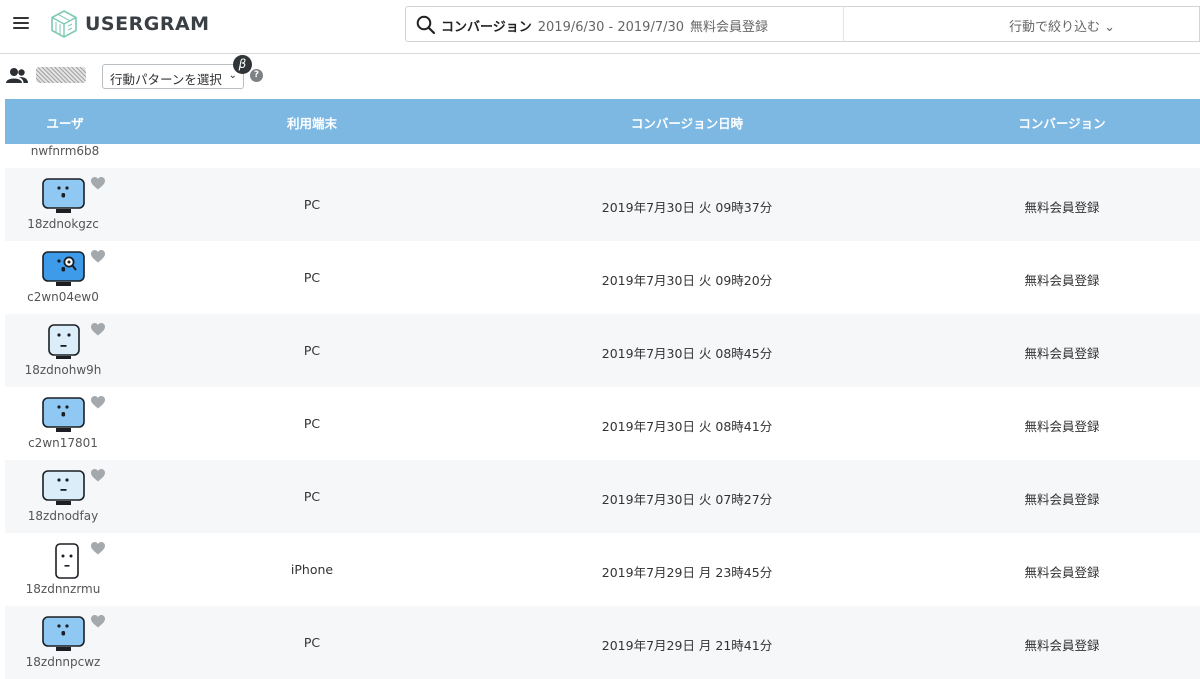 Image resolution: width=1200 pixels, height=679 pixels. I want to click on user-id: c2wn17801, so click(63, 443).